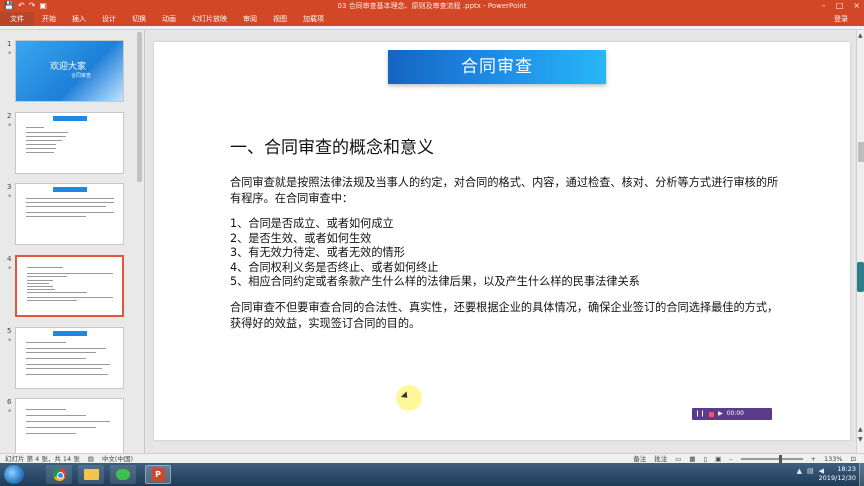  I want to click on powerpoint-icon: P, so click(158, 474).